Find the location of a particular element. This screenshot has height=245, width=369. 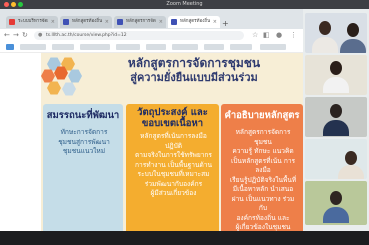

lock-icon: ● is located at coordinates (40, 35).